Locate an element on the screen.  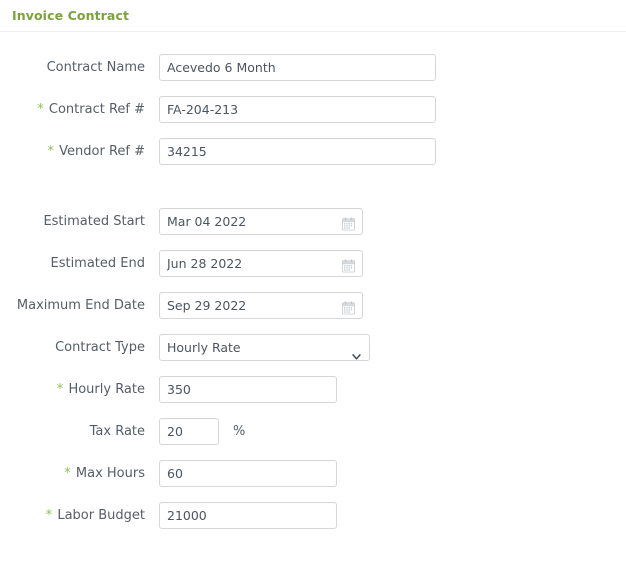
estimated-end-input is located at coordinates (261, 263).